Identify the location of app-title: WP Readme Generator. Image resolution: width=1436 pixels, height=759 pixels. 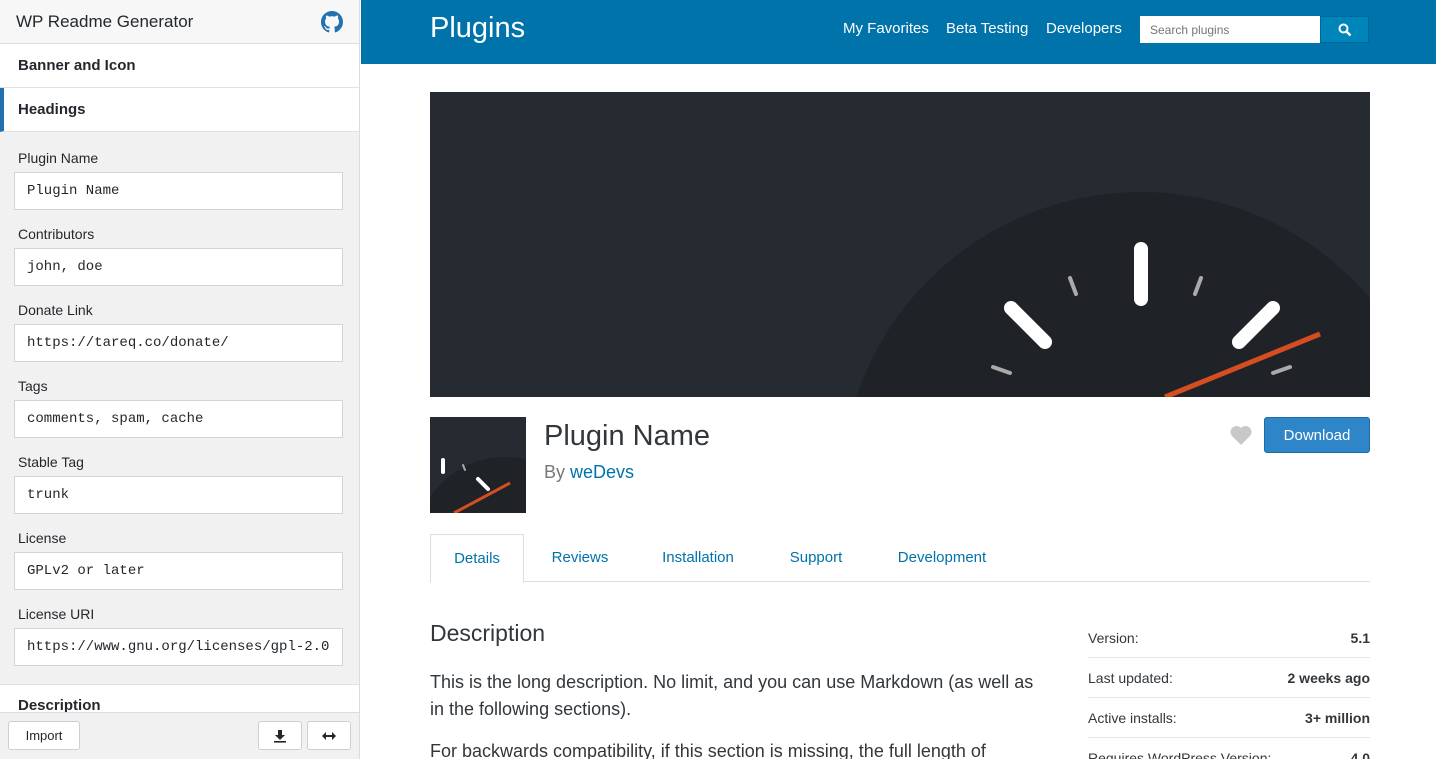
(105, 21).